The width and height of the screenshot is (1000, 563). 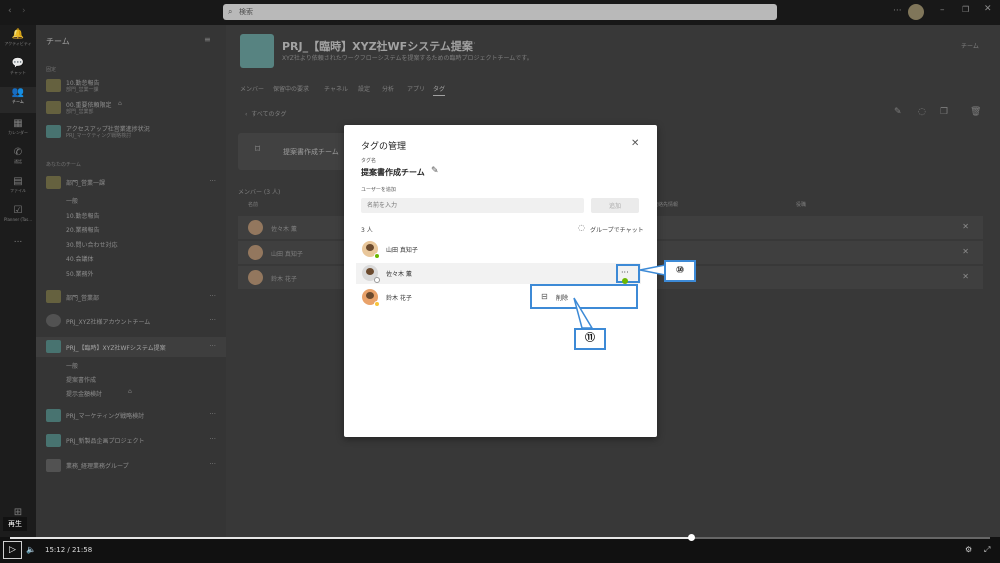 What do you see at coordinates (416, 88) in the screenshot?
I see `tab-apps: アプリ` at bounding box center [416, 88].